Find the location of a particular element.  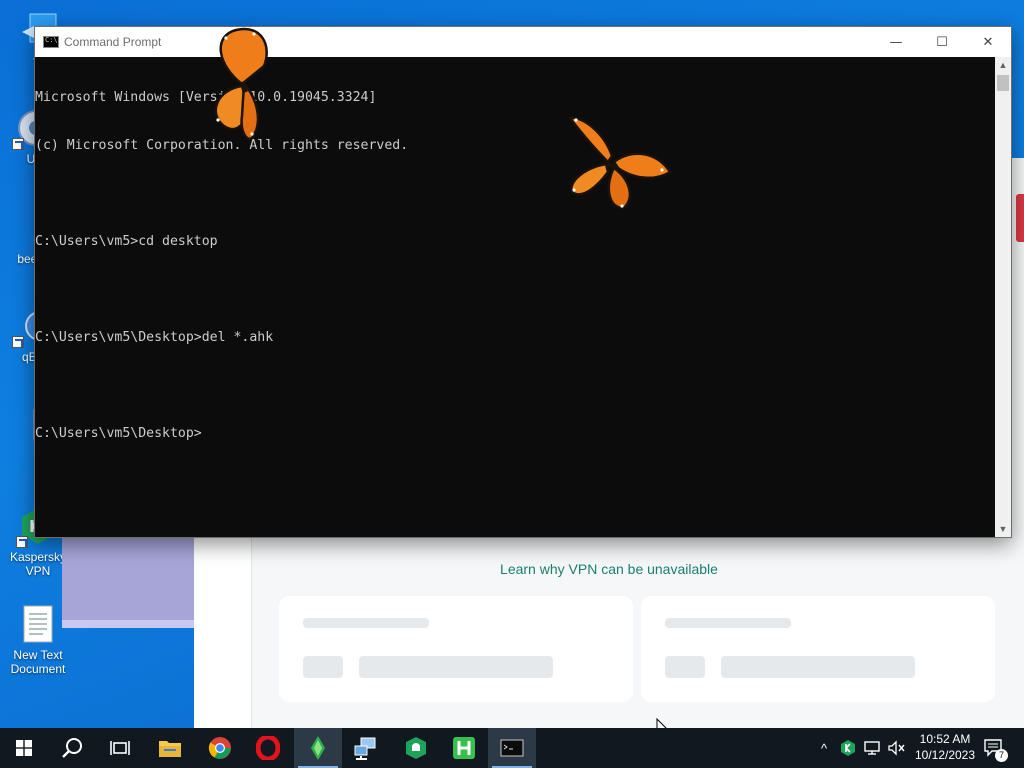

taskbar-clock: 10:52 AM 10/12/2023 is located at coordinates (945, 747).